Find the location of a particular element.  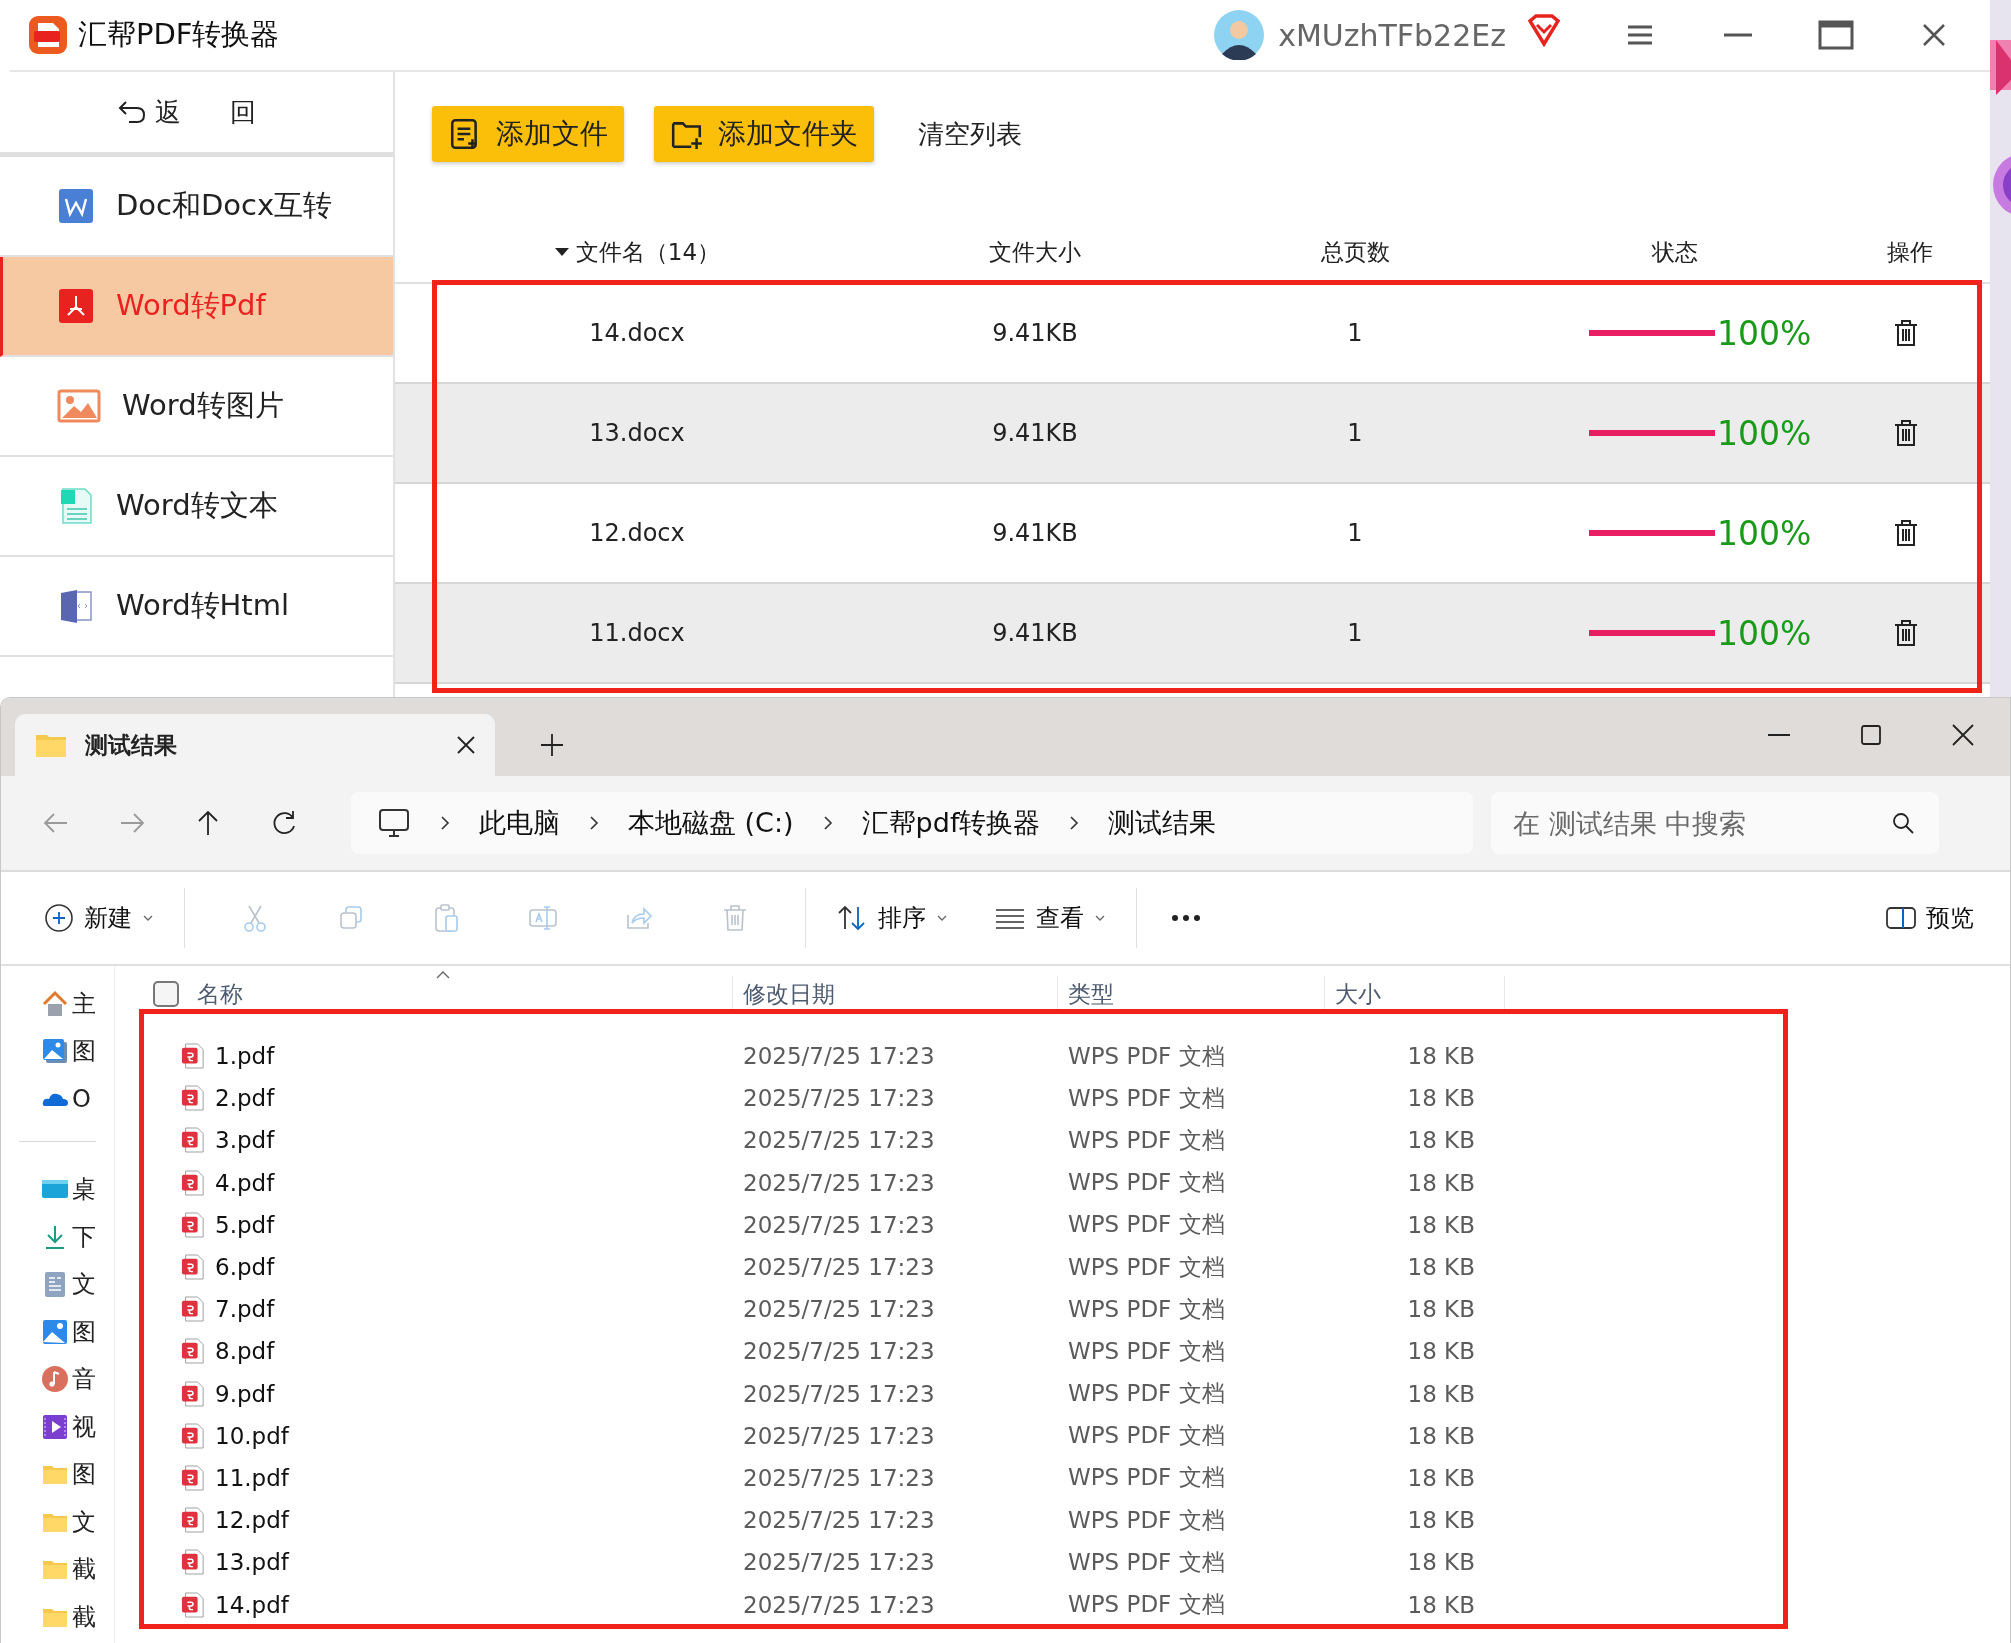

chevron-down-icon is located at coordinates (1100, 918).